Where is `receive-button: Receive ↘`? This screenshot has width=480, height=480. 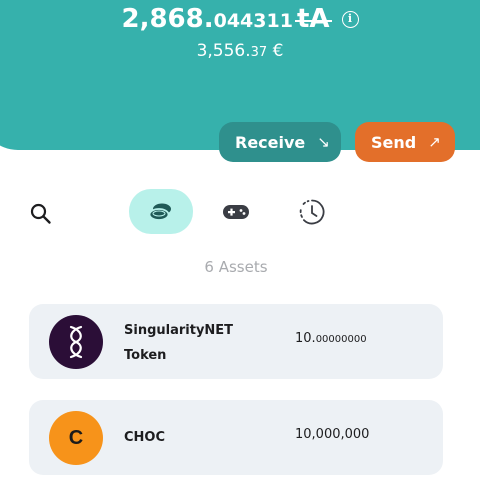 receive-button: Receive ↘ is located at coordinates (280, 142).